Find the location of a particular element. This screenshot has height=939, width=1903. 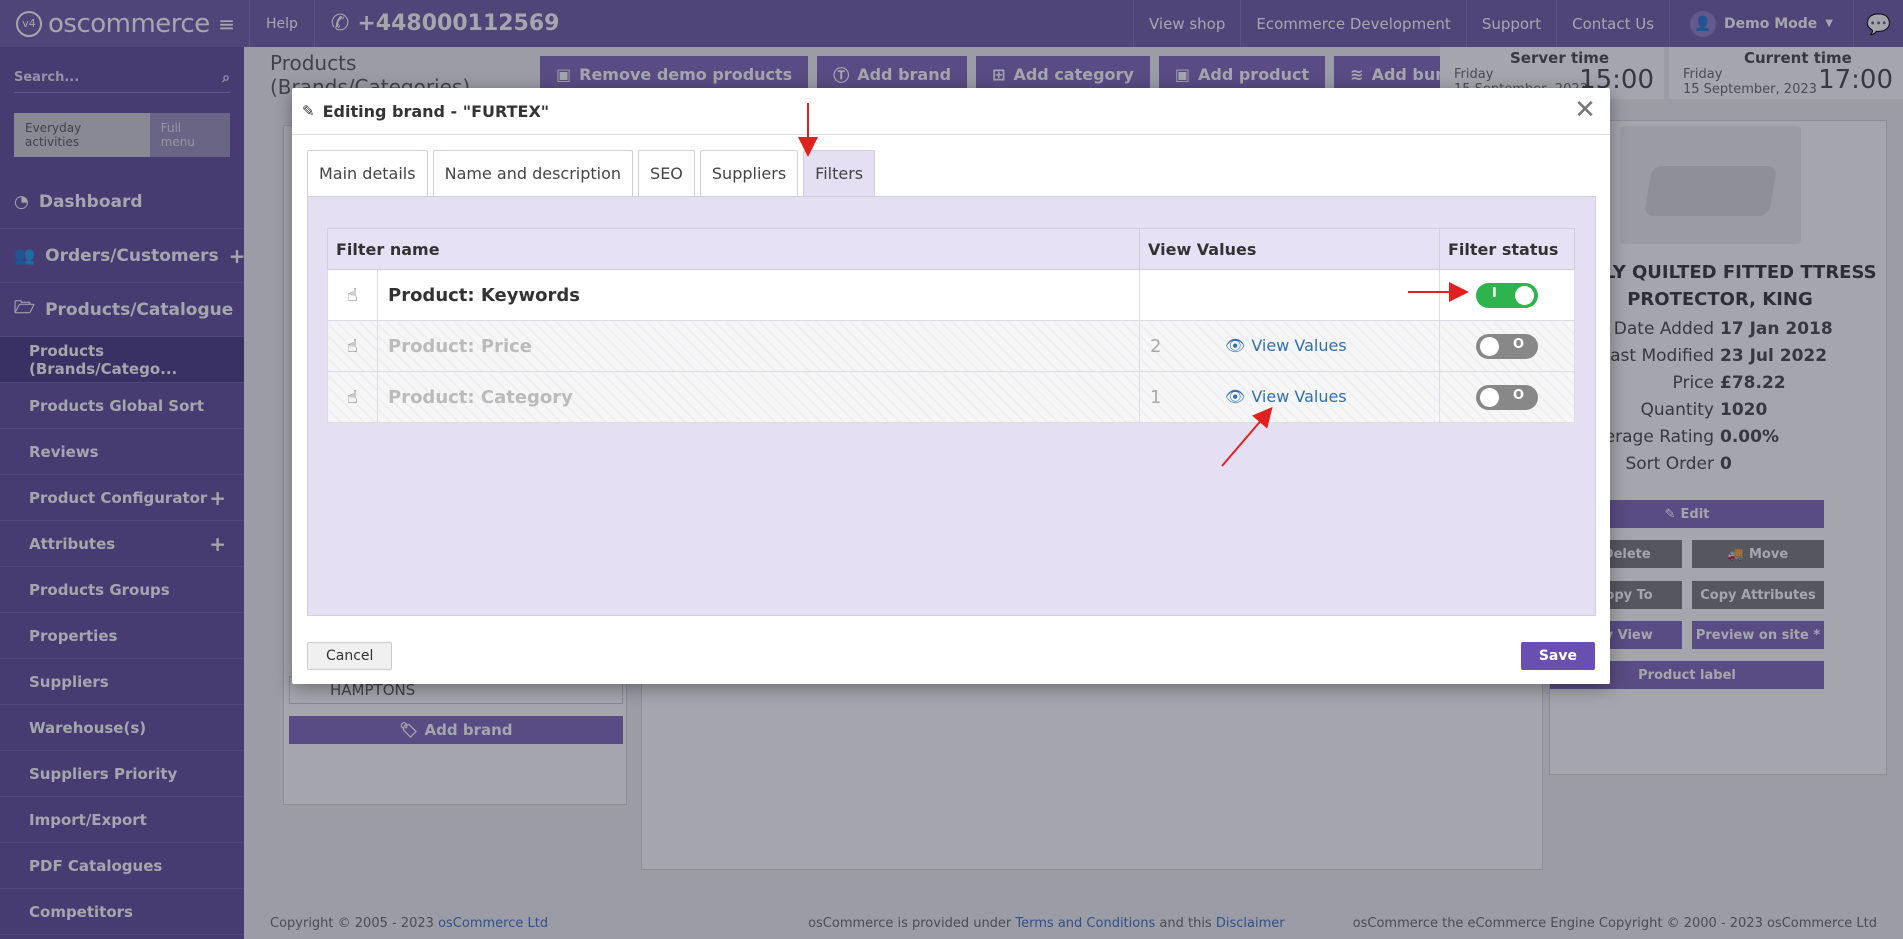

view-values-cell: 1 👁 View Values is located at coordinates (1289, 397).